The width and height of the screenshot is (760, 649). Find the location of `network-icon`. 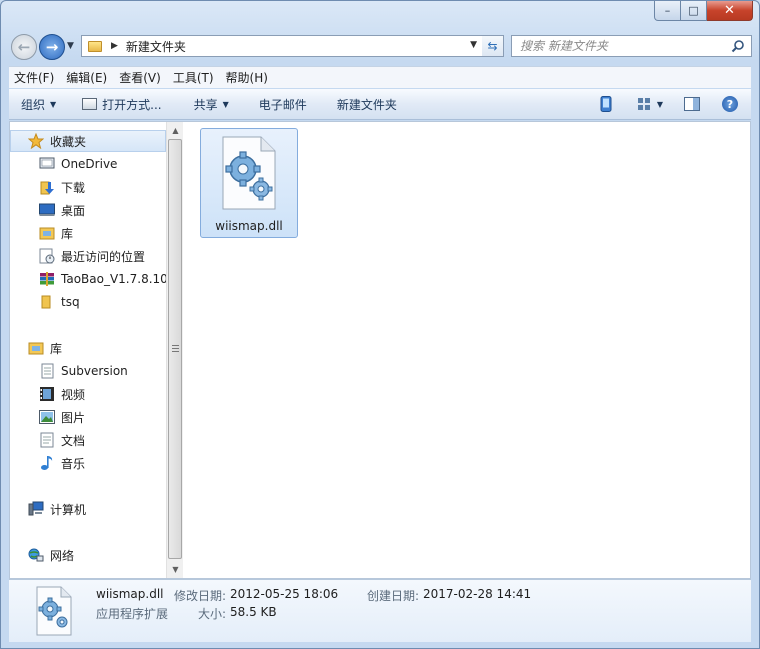

network-icon is located at coordinates (36, 555).